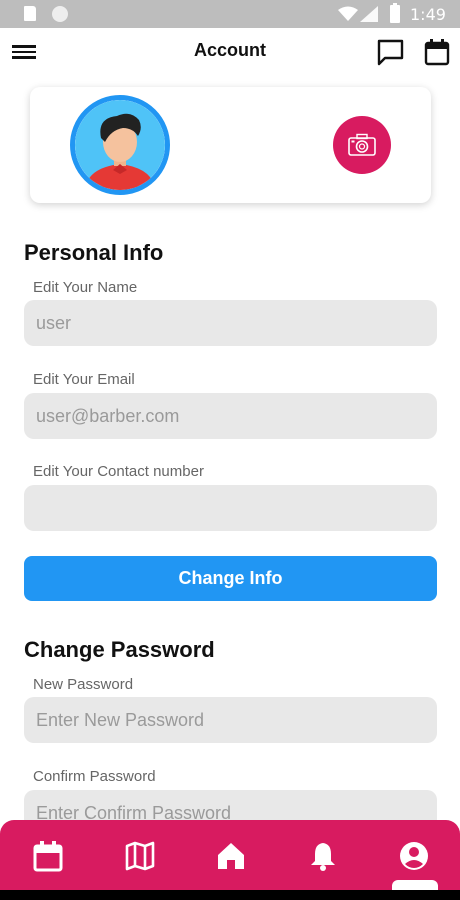 The width and height of the screenshot is (460, 900). I want to click on camera-icon, so click(362, 144).